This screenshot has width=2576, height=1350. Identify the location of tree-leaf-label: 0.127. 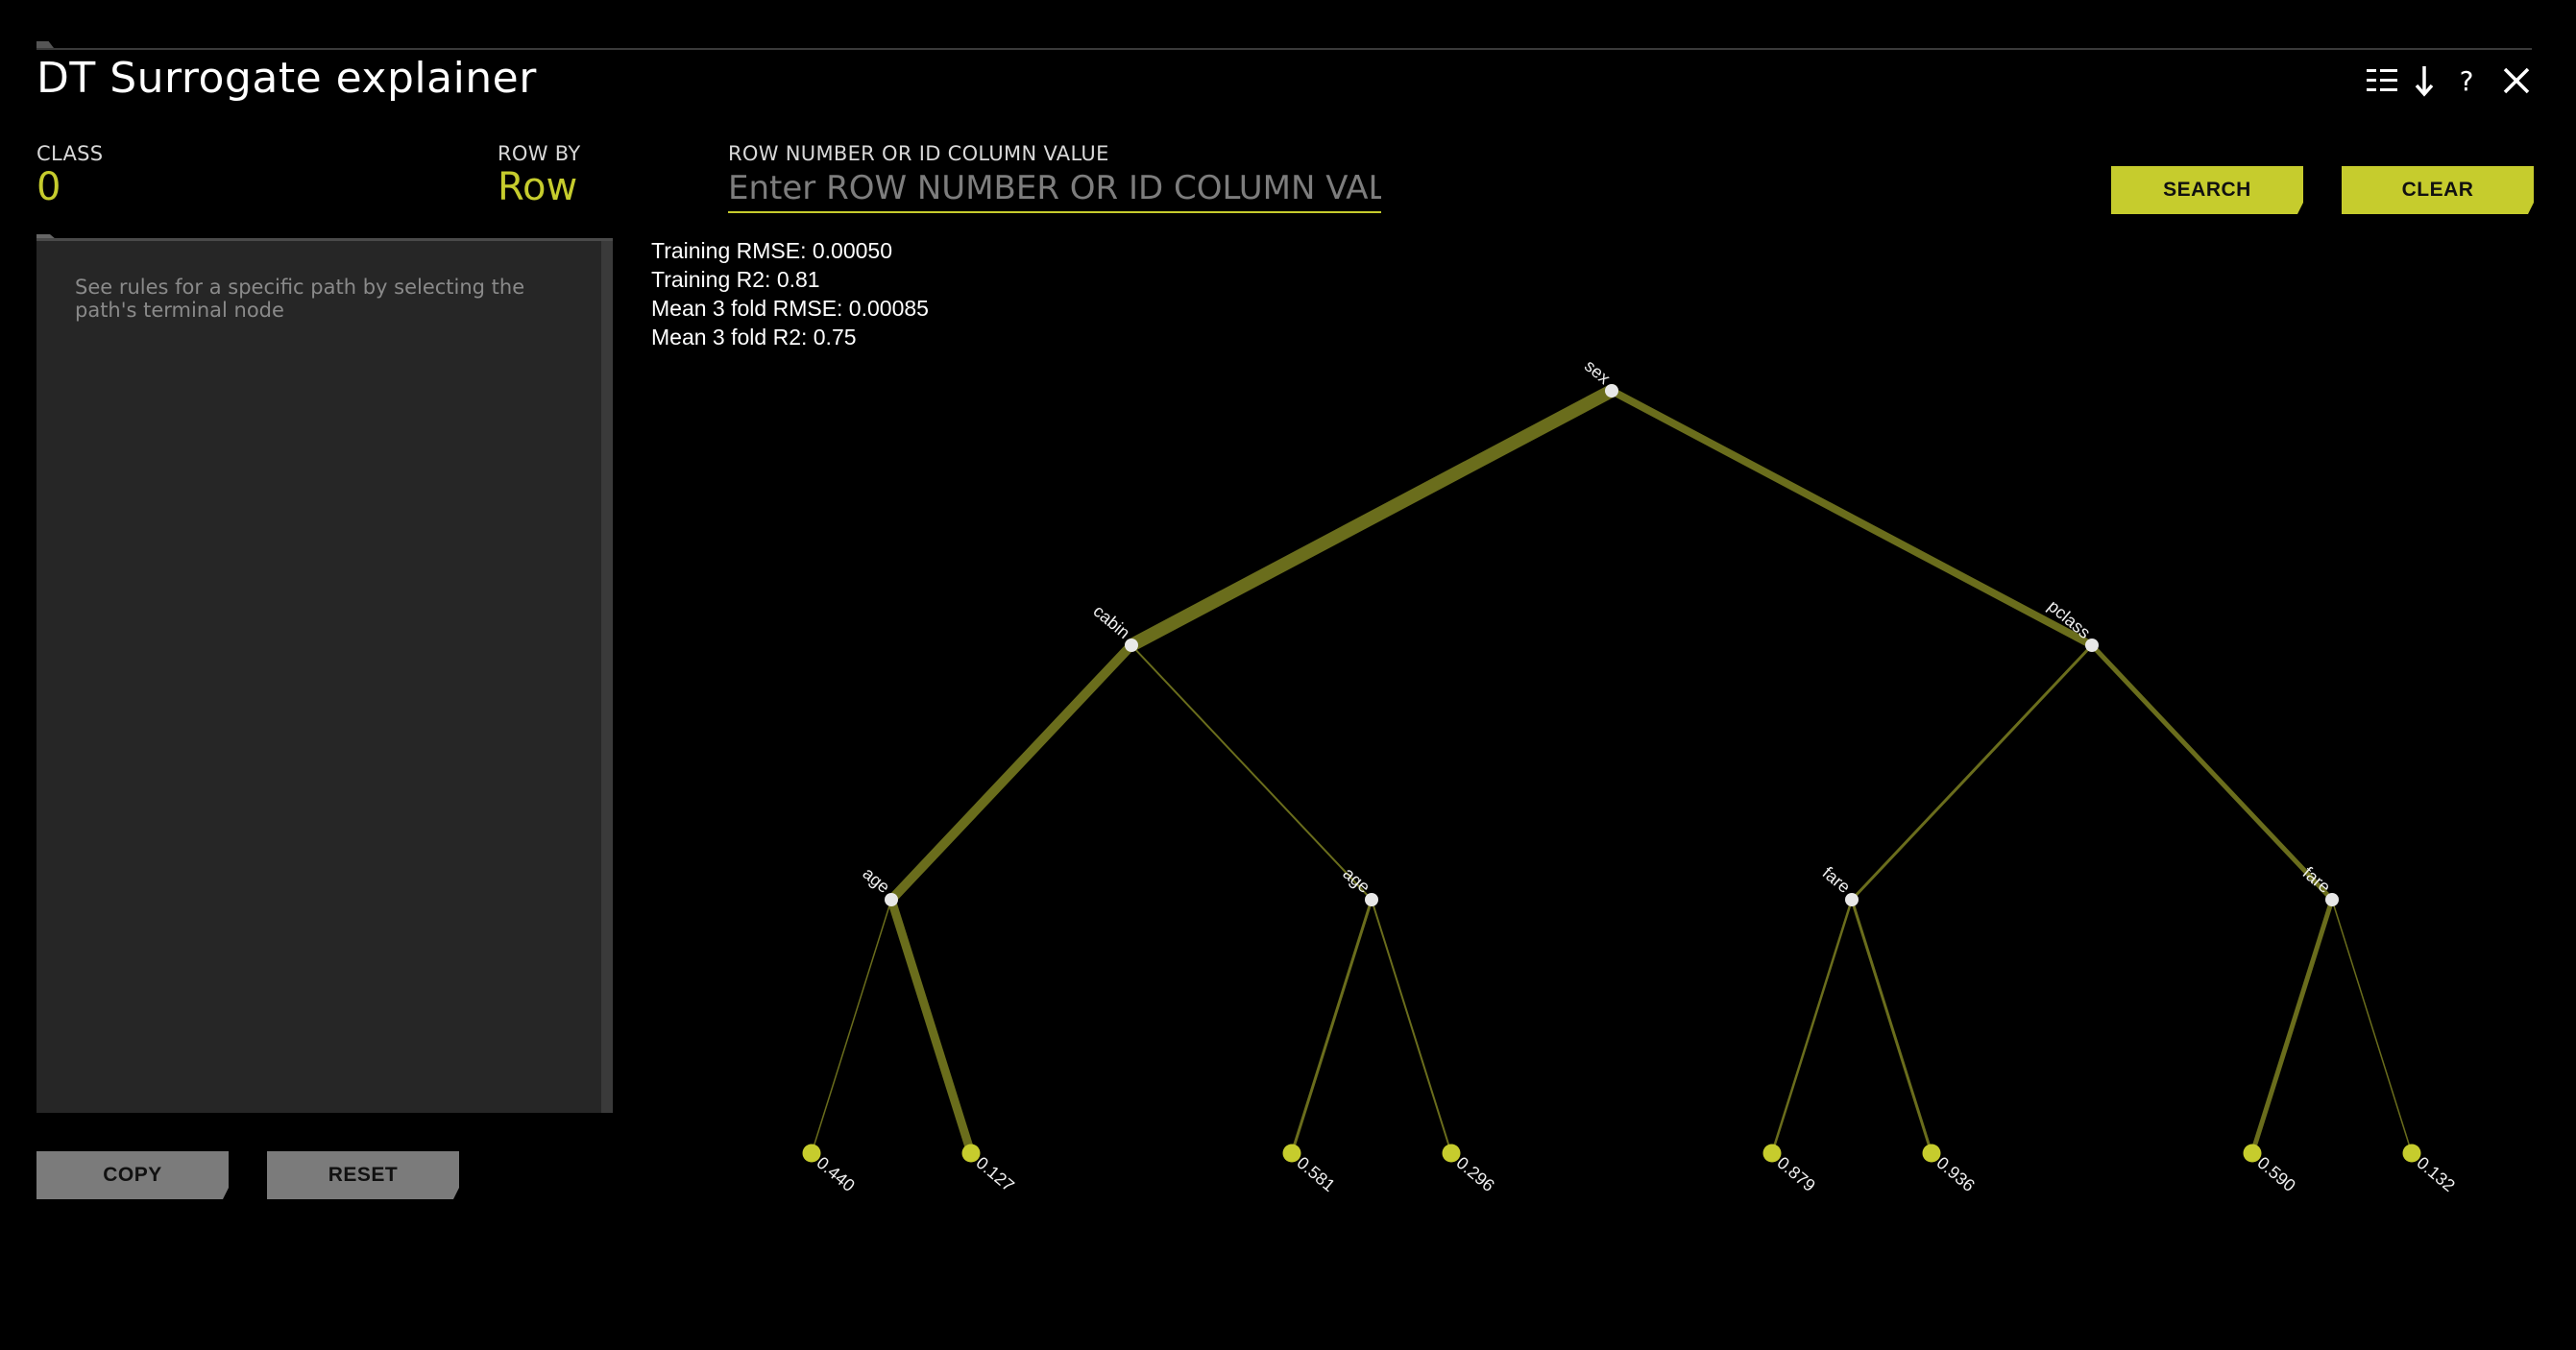
(994, 1174).